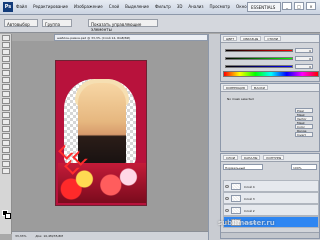  I want to click on blend-mode-select: Нормальный, so click(243, 167).